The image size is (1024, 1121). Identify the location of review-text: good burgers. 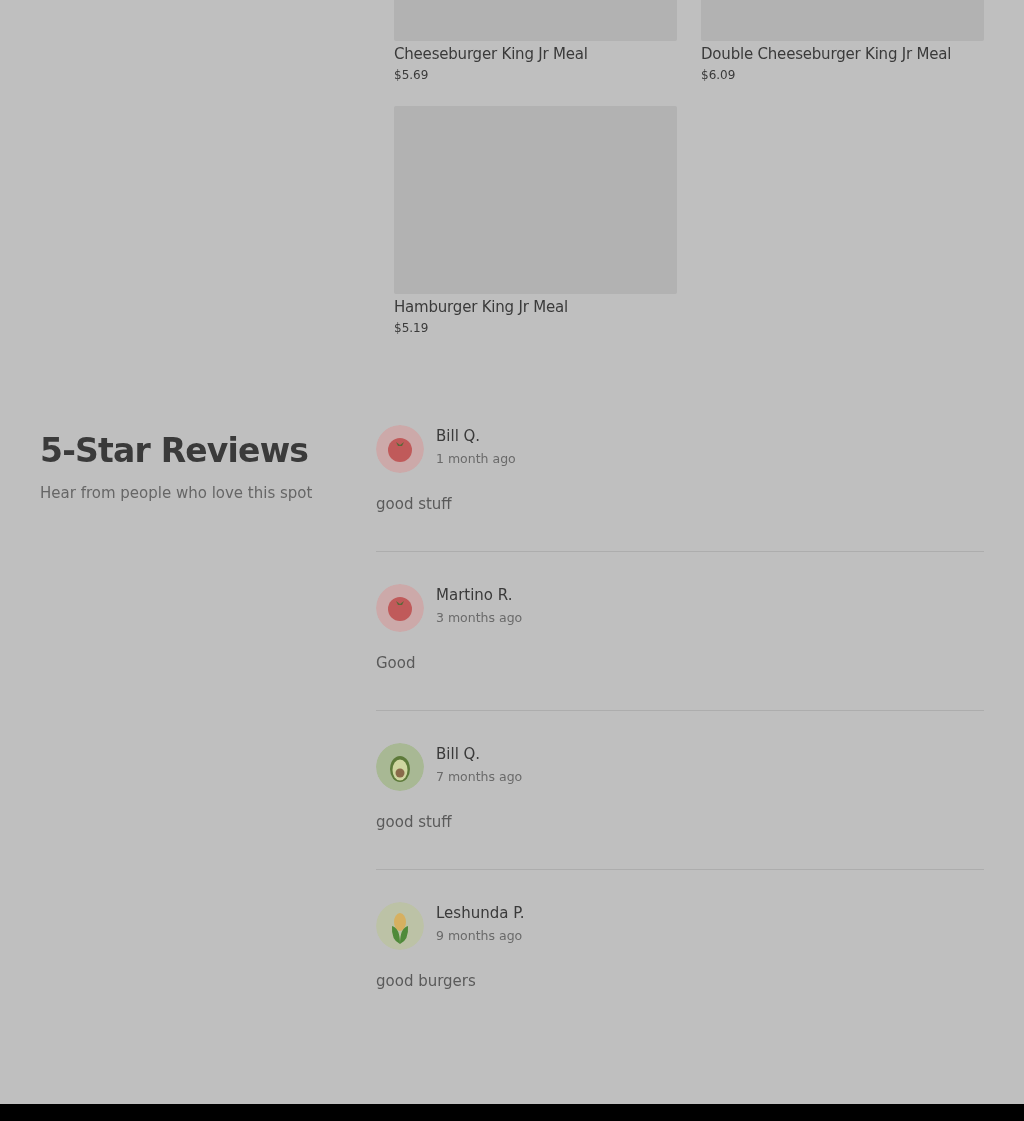
(426, 981).